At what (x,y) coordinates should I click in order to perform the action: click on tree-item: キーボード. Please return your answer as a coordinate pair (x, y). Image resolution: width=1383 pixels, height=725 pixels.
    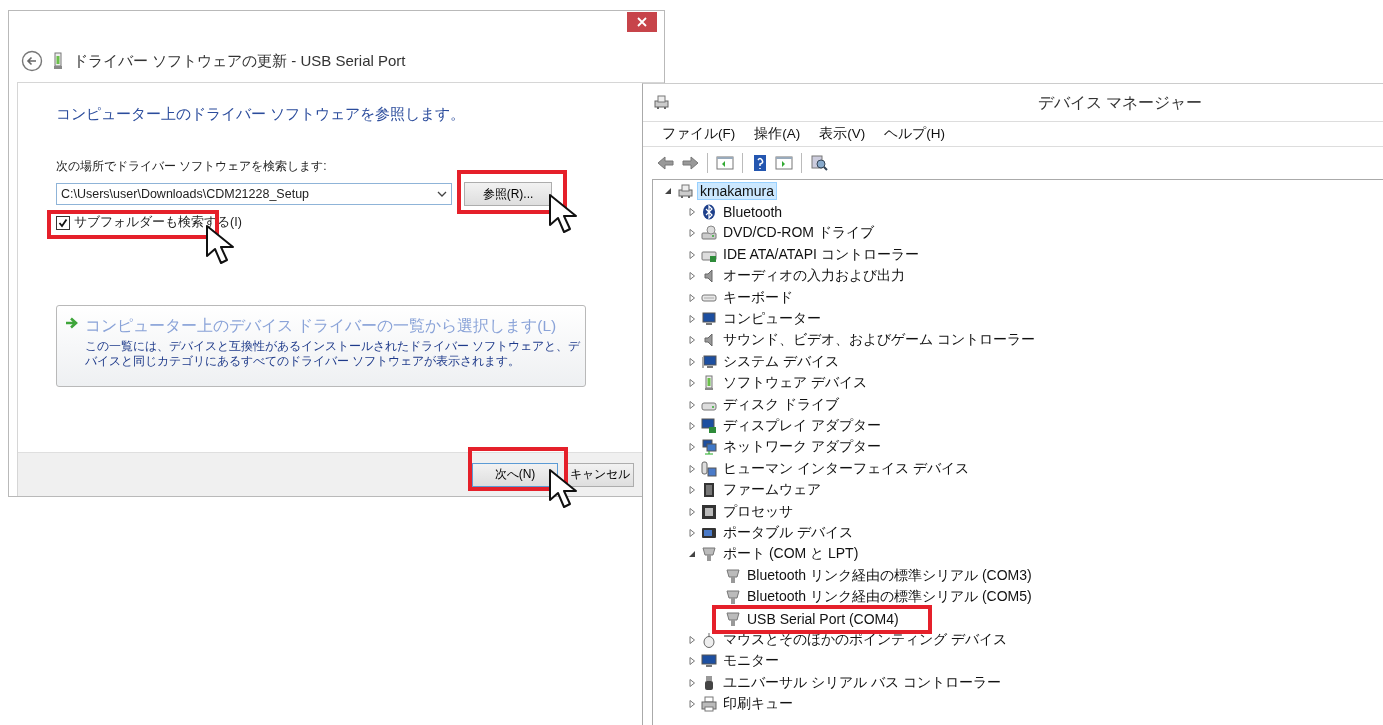
    Looking at the image, I should click on (758, 297).